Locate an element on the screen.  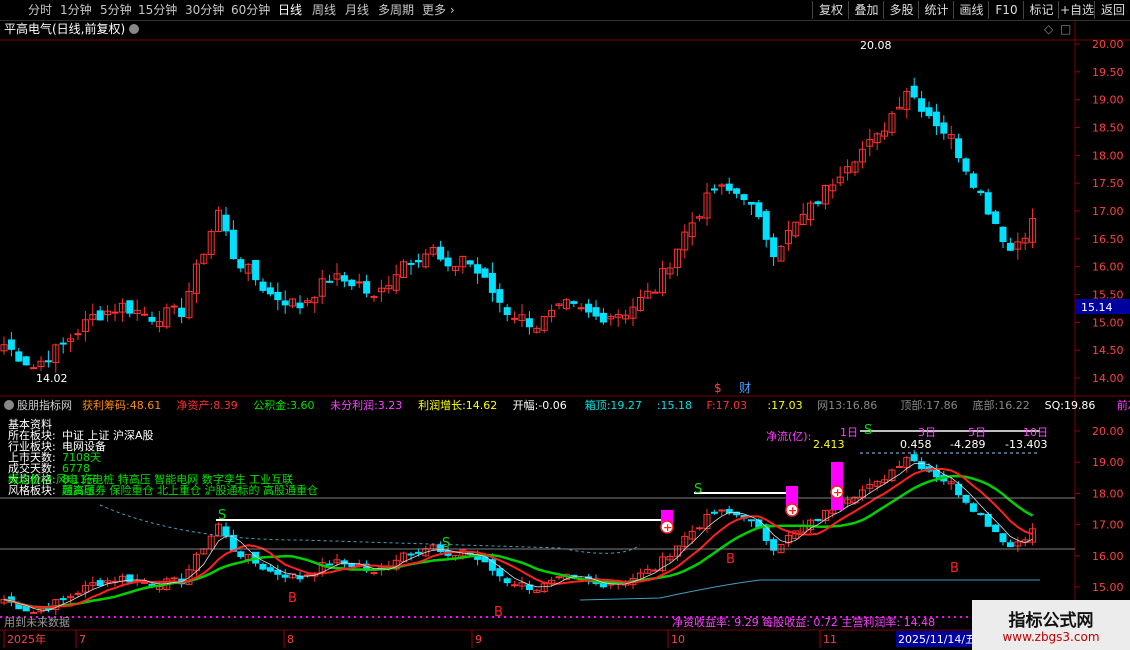
stat-0: 获利筹码:48.61 is located at coordinates (121, 405).